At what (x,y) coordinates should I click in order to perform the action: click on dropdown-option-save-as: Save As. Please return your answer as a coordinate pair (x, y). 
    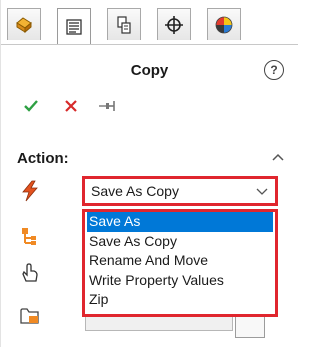
    Looking at the image, I should click on (180, 222).